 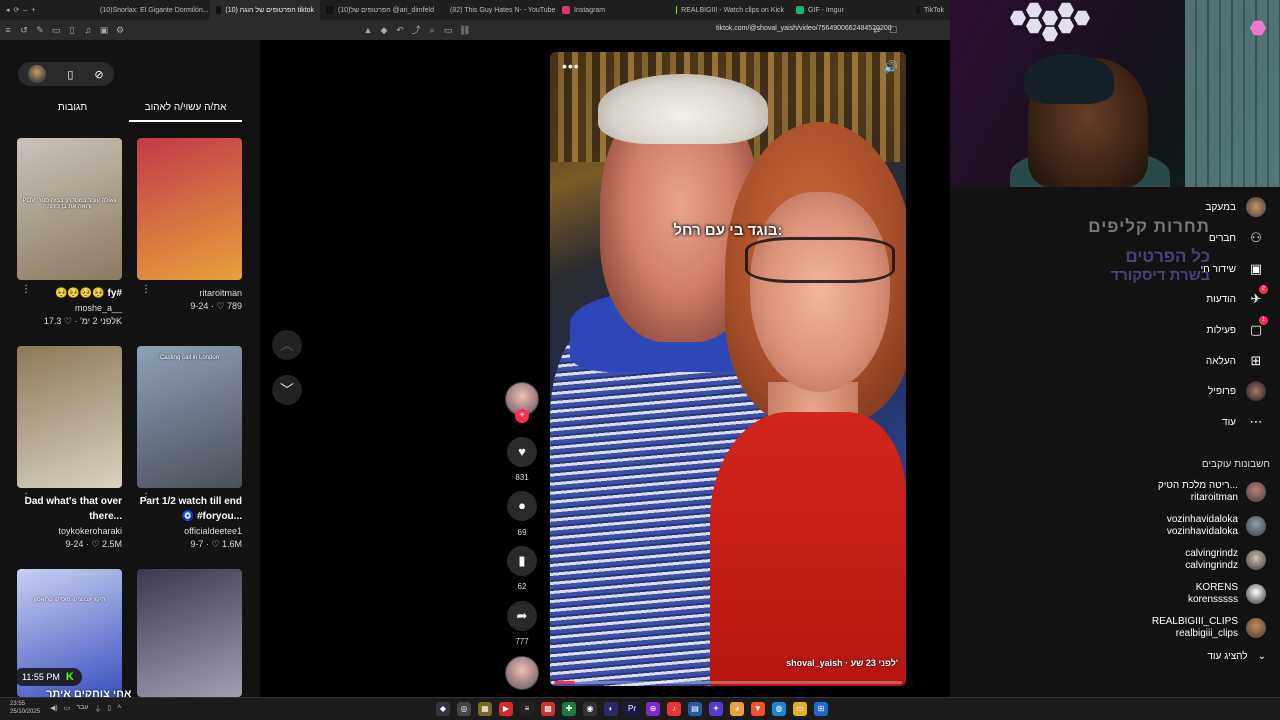 What do you see at coordinates (1237, 391) in the screenshot?
I see `sidebar-item-profile: פרופיל` at bounding box center [1237, 391].